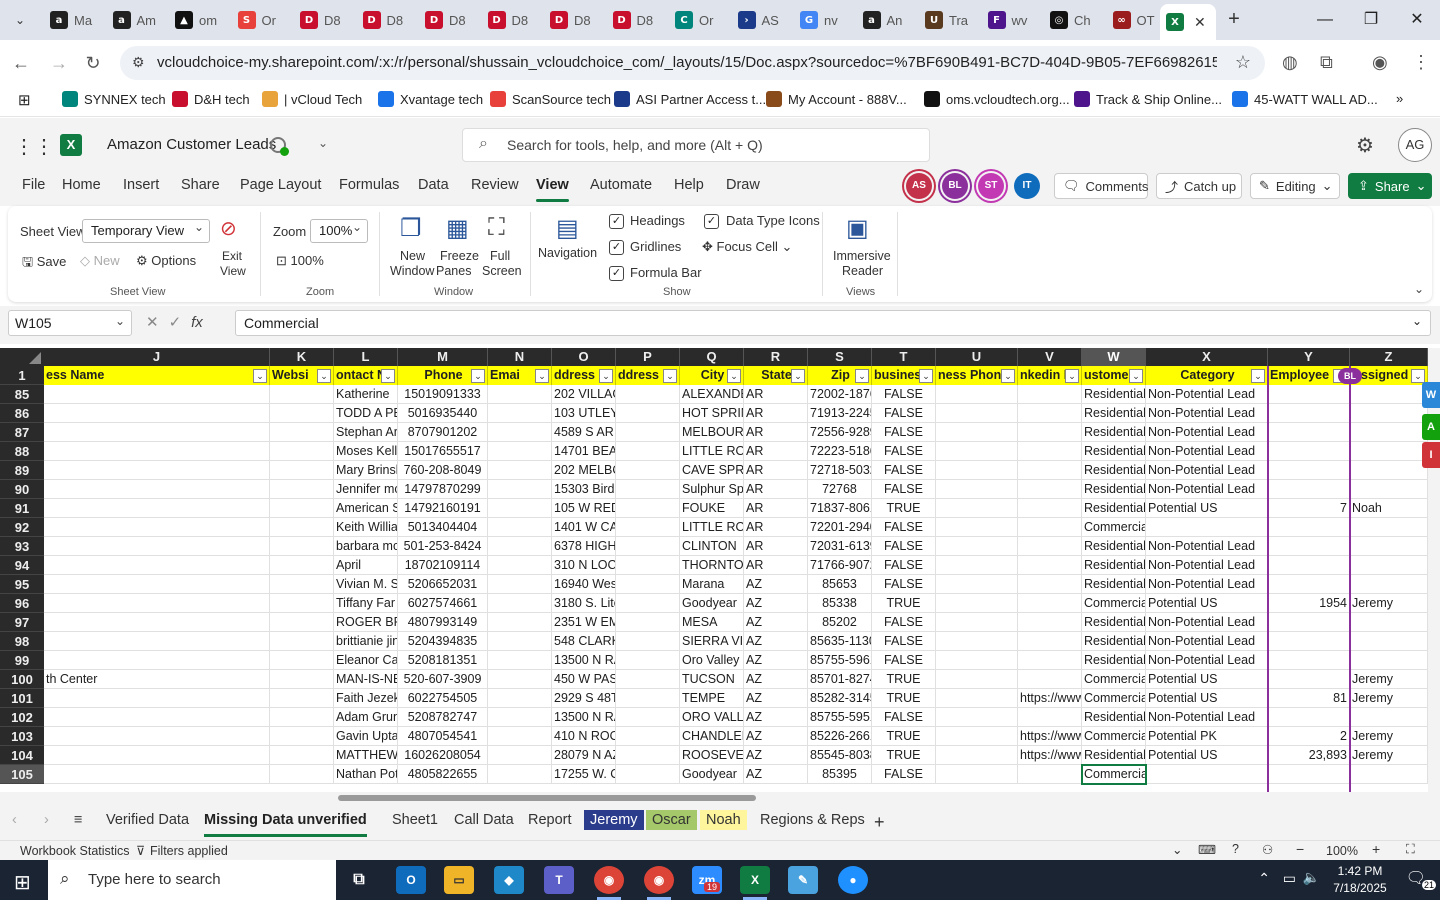 The height and width of the screenshot is (900, 1440). Describe the element at coordinates (366, 641) in the screenshot. I see `table-cell: brittianie jin` at that location.